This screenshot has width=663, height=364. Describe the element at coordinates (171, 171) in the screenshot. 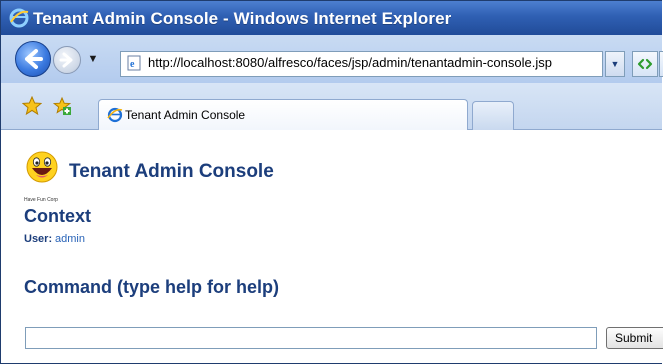

I see `page-title: Tenant Admin Console` at that location.